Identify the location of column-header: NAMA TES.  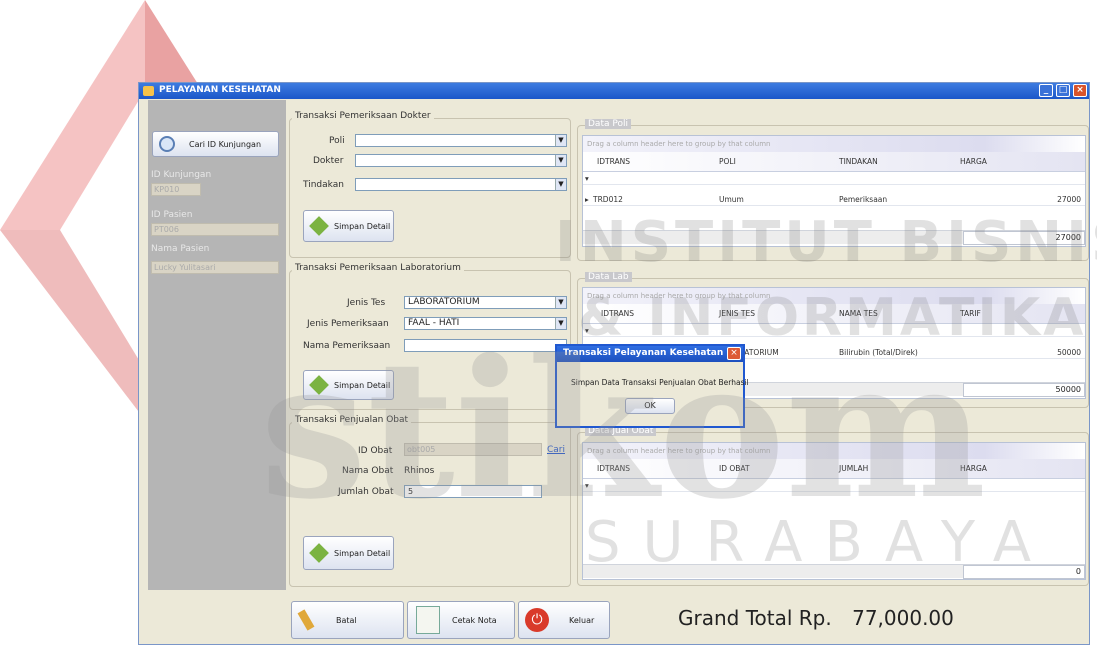
(858, 313).